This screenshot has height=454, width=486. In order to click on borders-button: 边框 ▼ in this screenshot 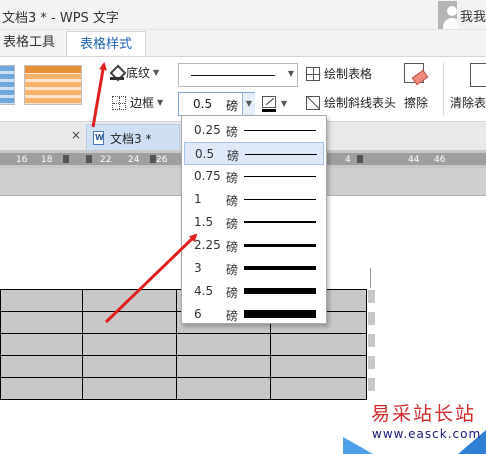, I will do `click(137, 102)`.